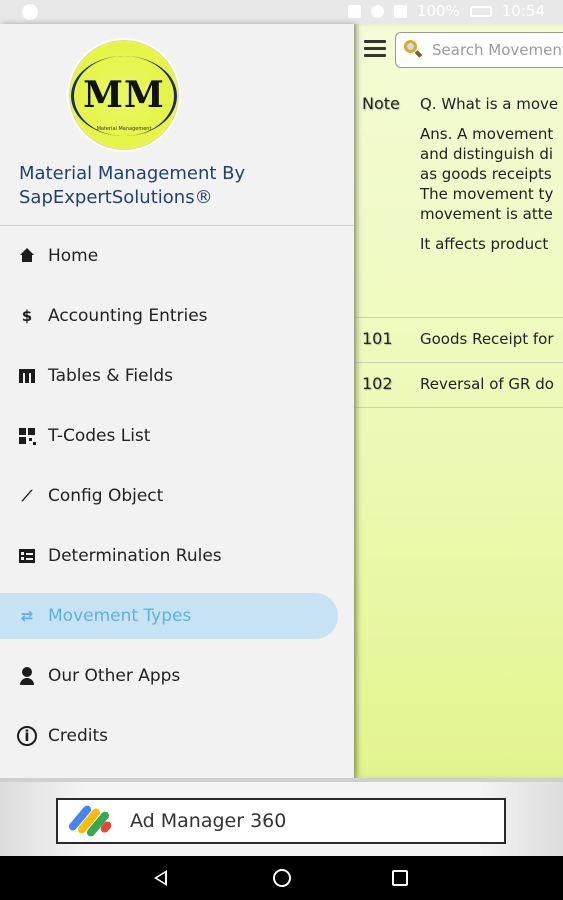 The width and height of the screenshot is (563, 900). What do you see at coordinates (438, 11) in the screenshot?
I see `battery-percent: 100%` at bounding box center [438, 11].